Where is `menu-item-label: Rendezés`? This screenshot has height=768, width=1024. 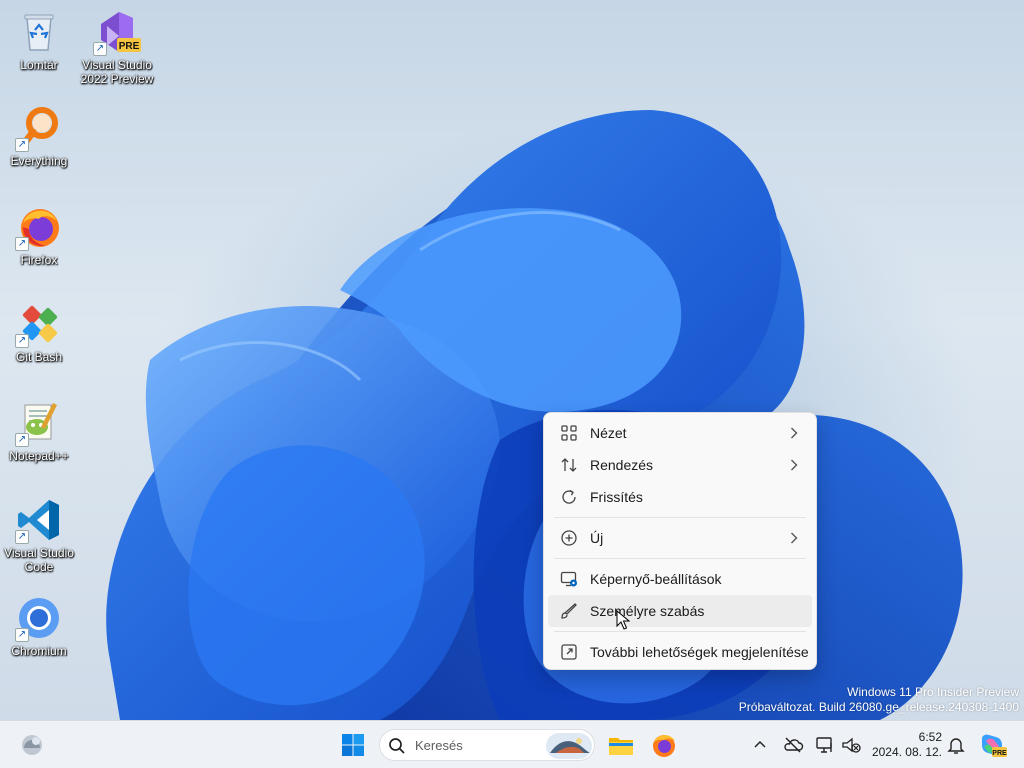
menu-item-label: Rendezés is located at coordinates (622, 465).